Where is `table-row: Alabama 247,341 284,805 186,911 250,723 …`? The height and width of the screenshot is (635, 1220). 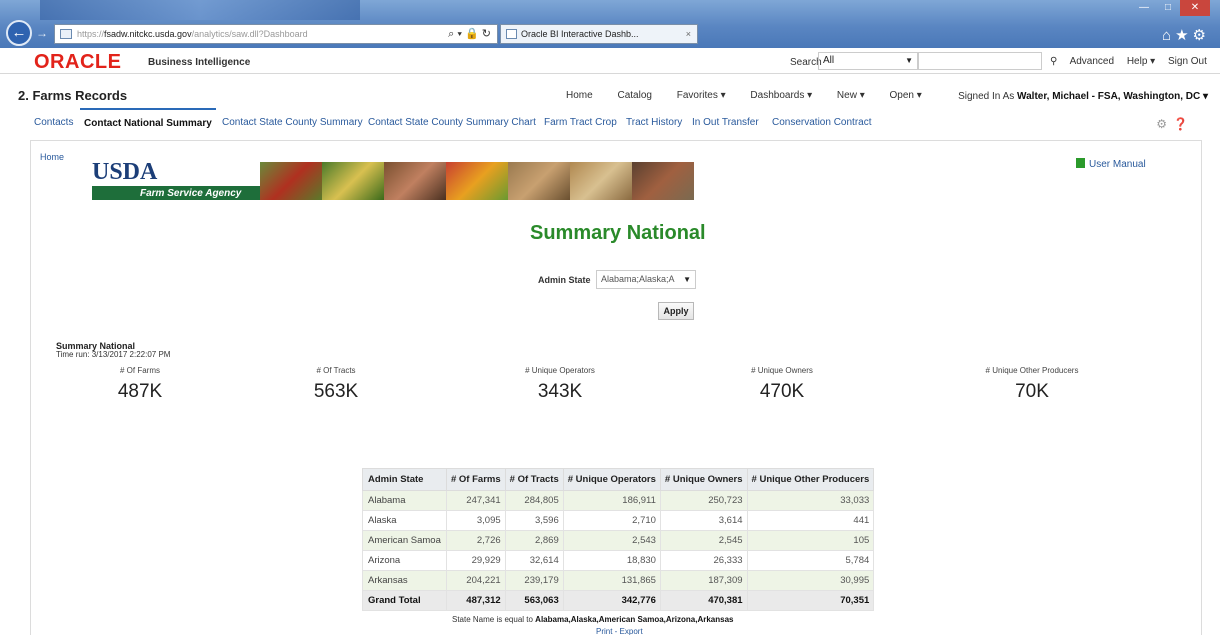 table-row: Alabama 247,341 284,805 186,911 250,723 … is located at coordinates (618, 500).